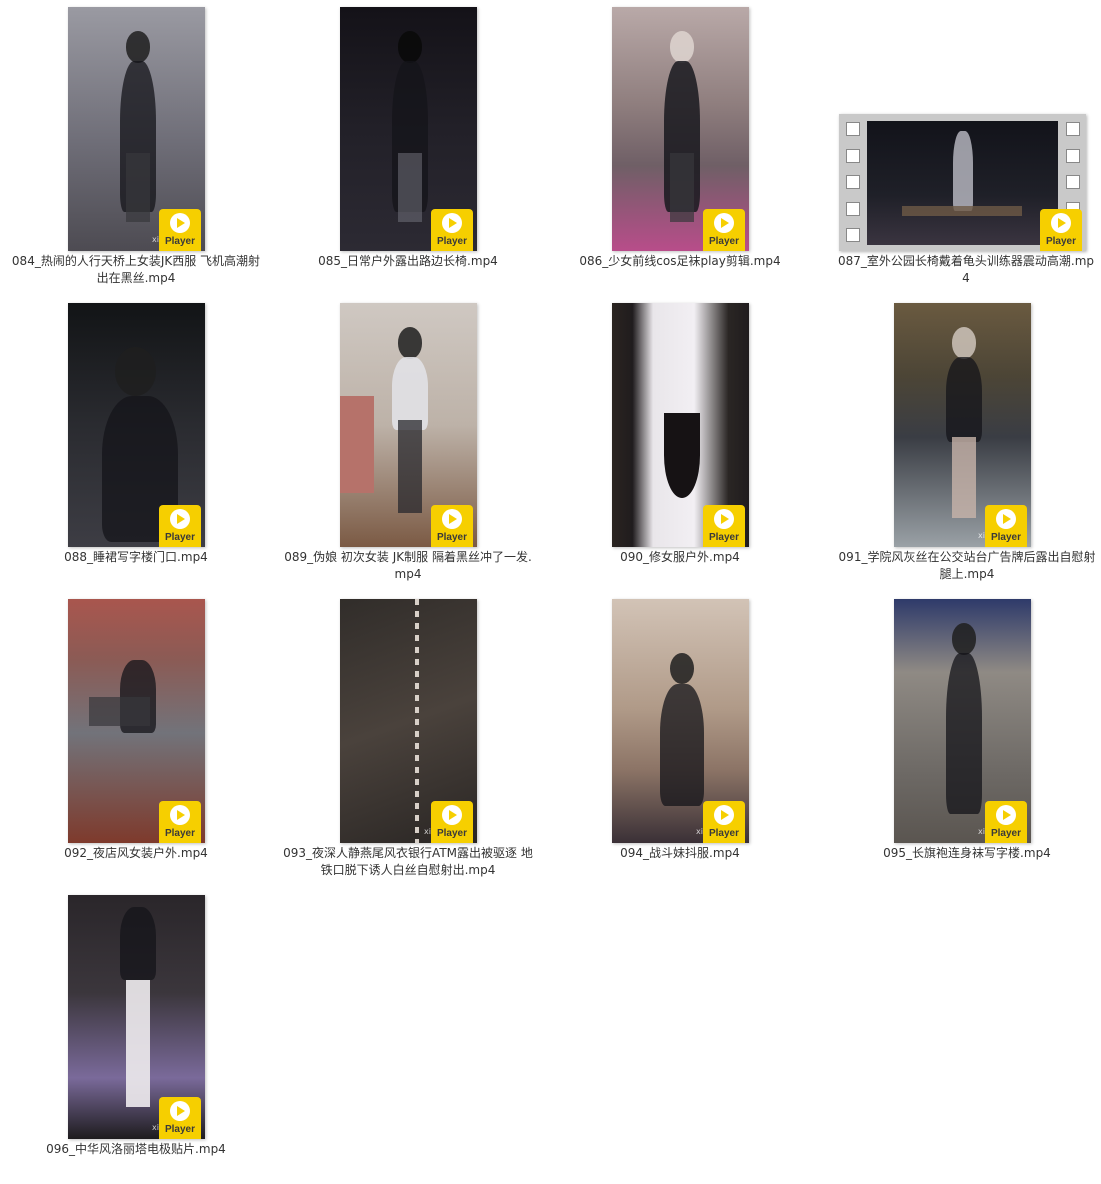 This screenshot has height=1184, width=1101. Describe the element at coordinates (680, 261) in the screenshot. I see `file-name: 086_少女前线cos足袜play剪辑.mp4` at that location.